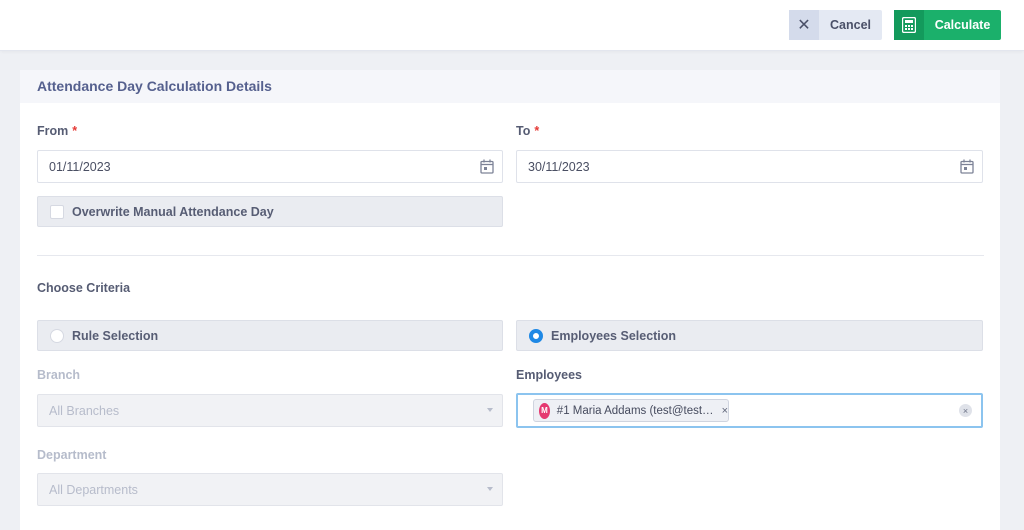 The image size is (1024, 530). What do you see at coordinates (725, 411) in the screenshot?
I see `remove-chip-icon: ×` at bounding box center [725, 411].